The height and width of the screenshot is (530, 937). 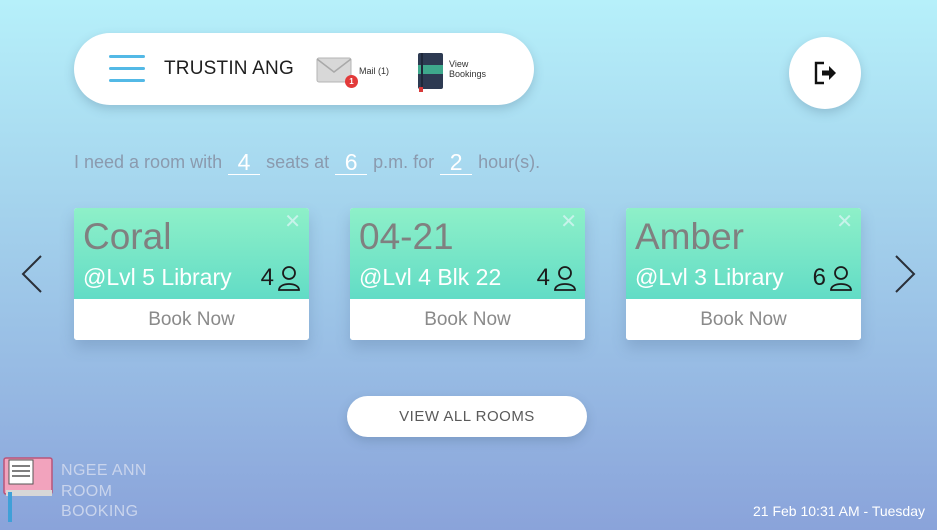 What do you see at coordinates (905, 274) in the screenshot?
I see `chevron-right-icon` at bounding box center [905, 274].